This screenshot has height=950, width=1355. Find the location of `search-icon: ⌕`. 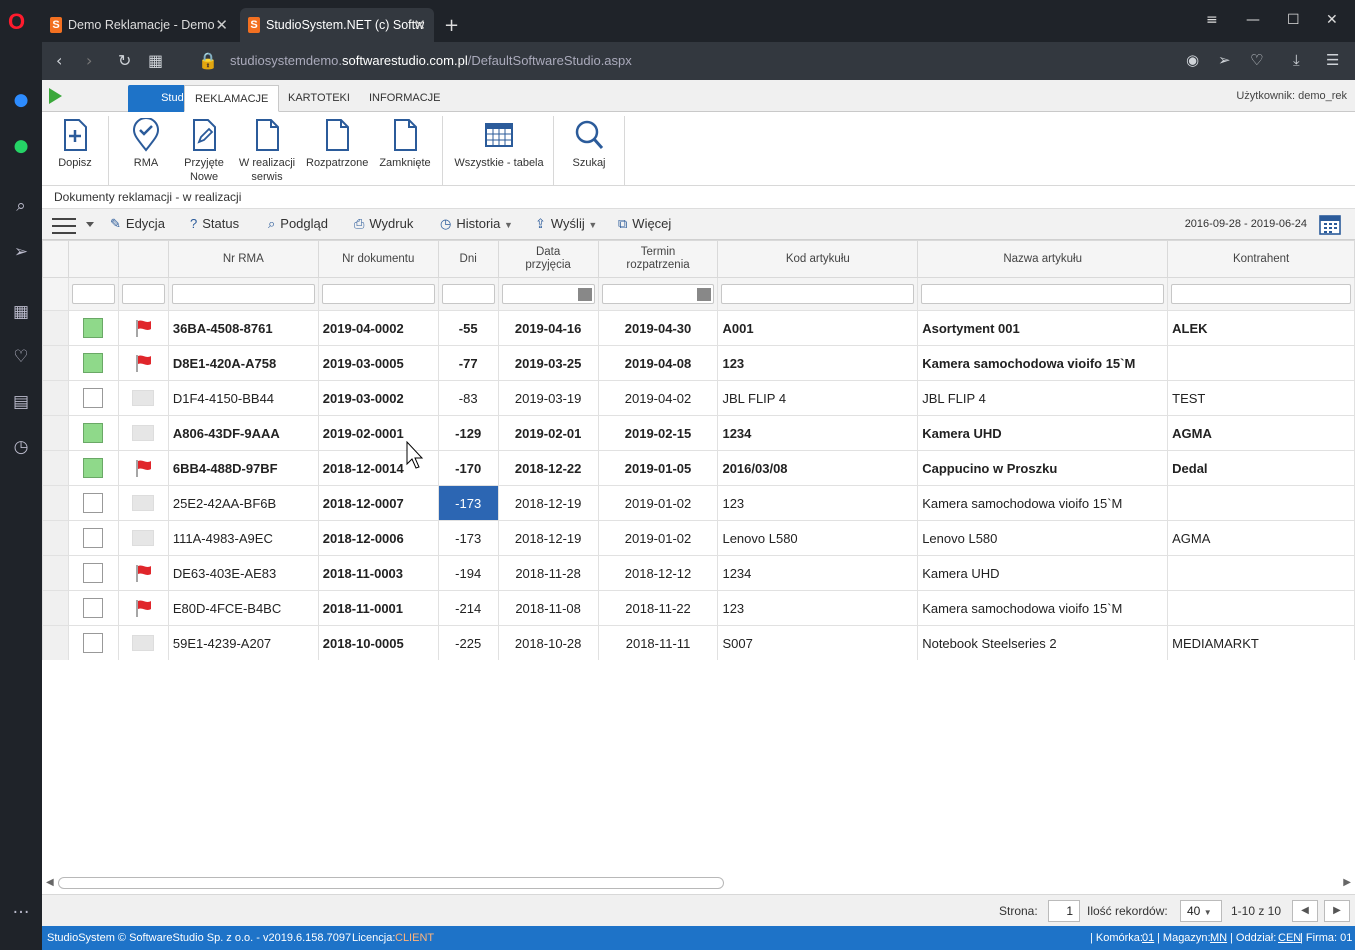

search-icon: ⌕ is located at coordinates (21, 207).